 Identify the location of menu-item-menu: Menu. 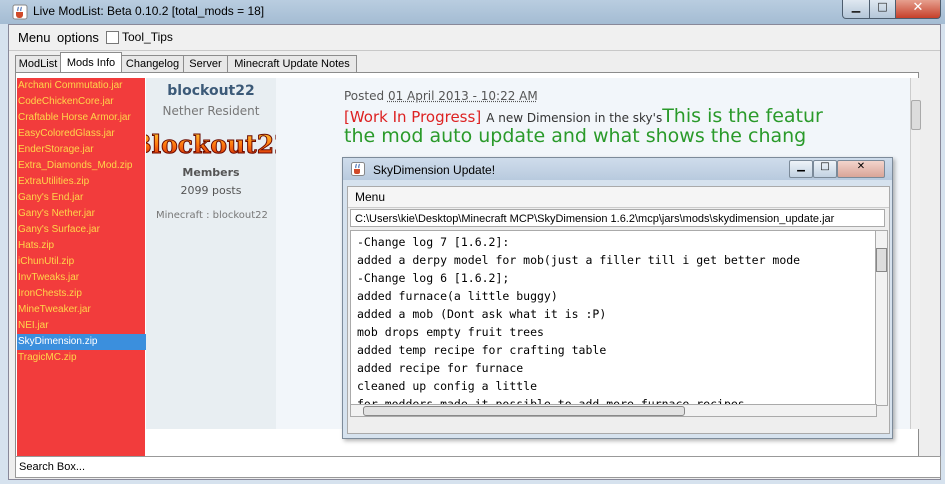
(34, 37).